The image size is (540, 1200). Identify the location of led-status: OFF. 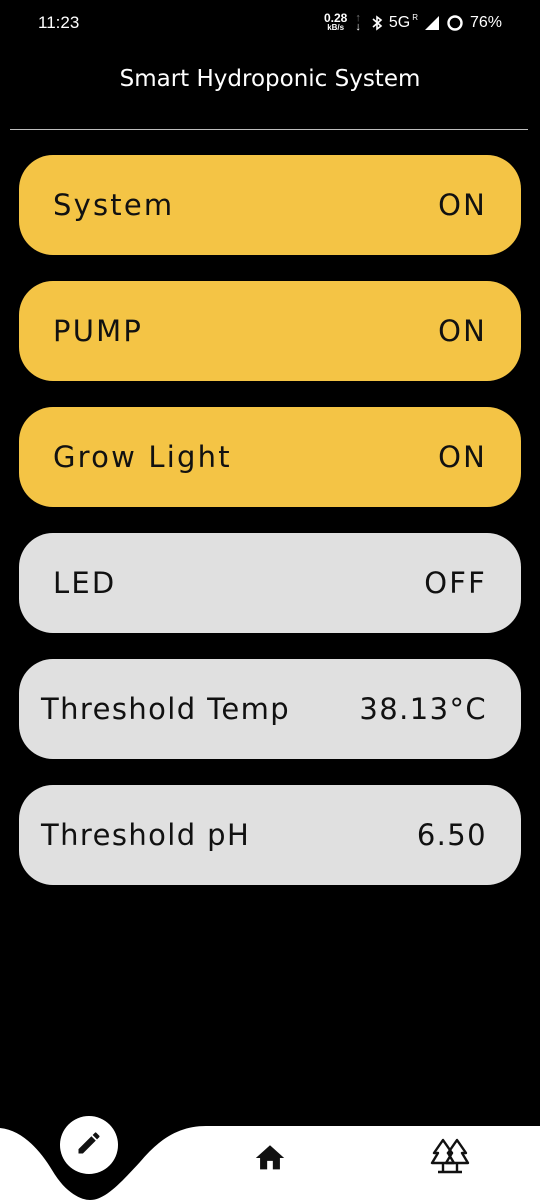
(455, 583).